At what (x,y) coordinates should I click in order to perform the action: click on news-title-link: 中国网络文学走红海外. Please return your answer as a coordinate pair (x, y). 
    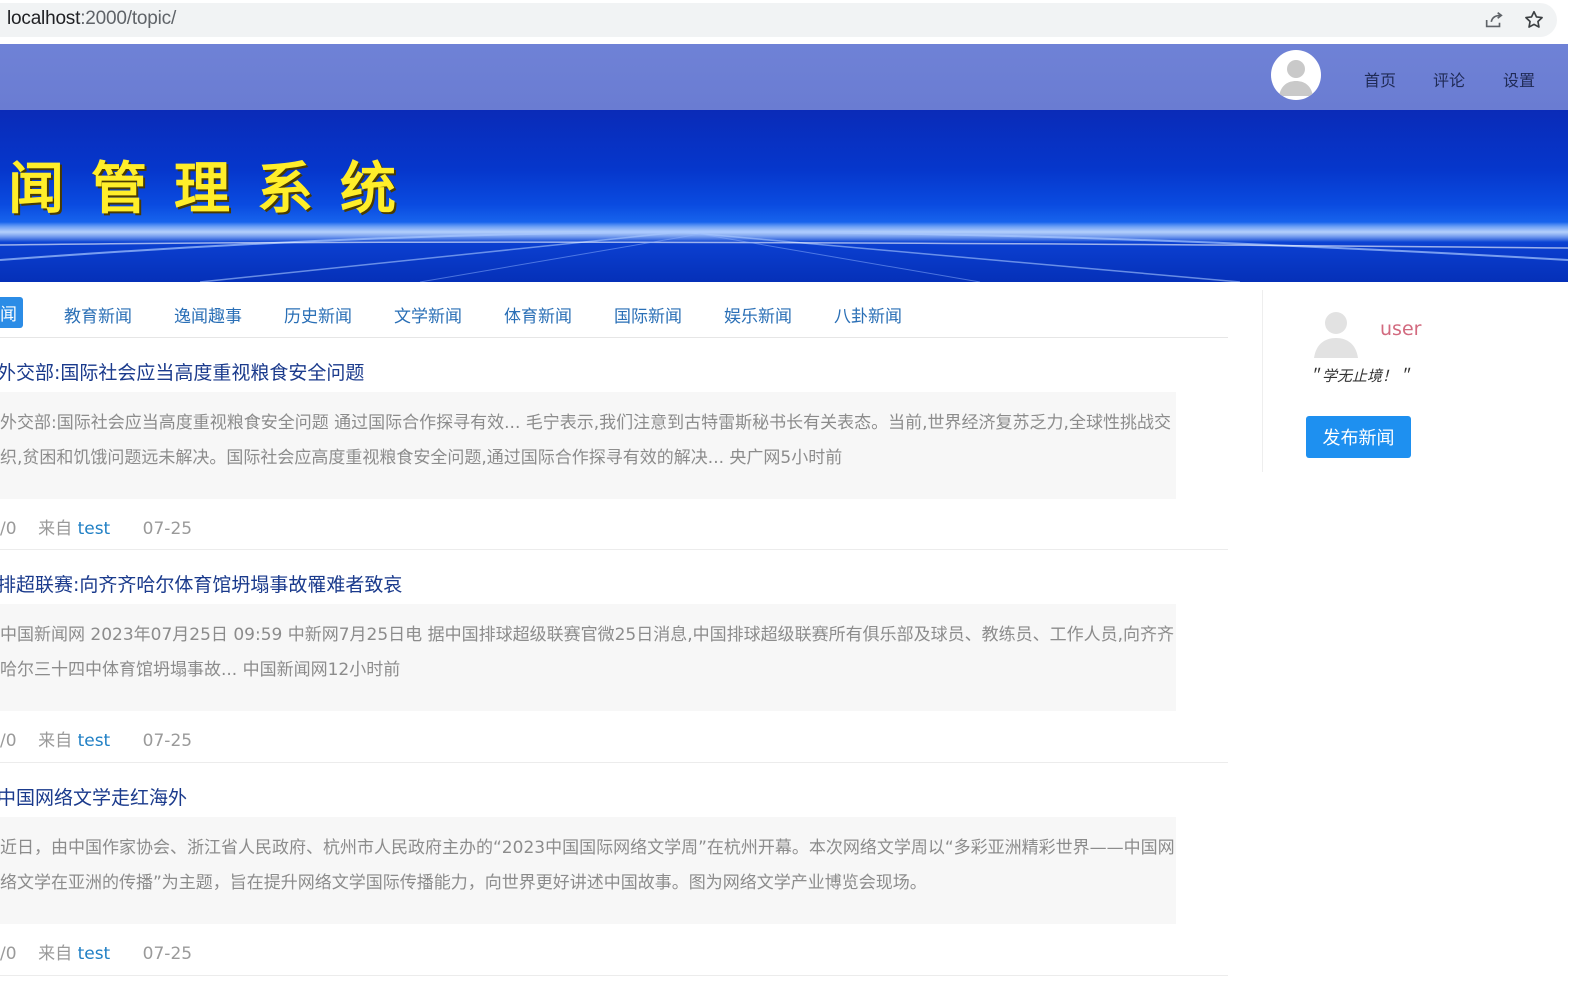
    Looking at the image, I should click on (93, 796).